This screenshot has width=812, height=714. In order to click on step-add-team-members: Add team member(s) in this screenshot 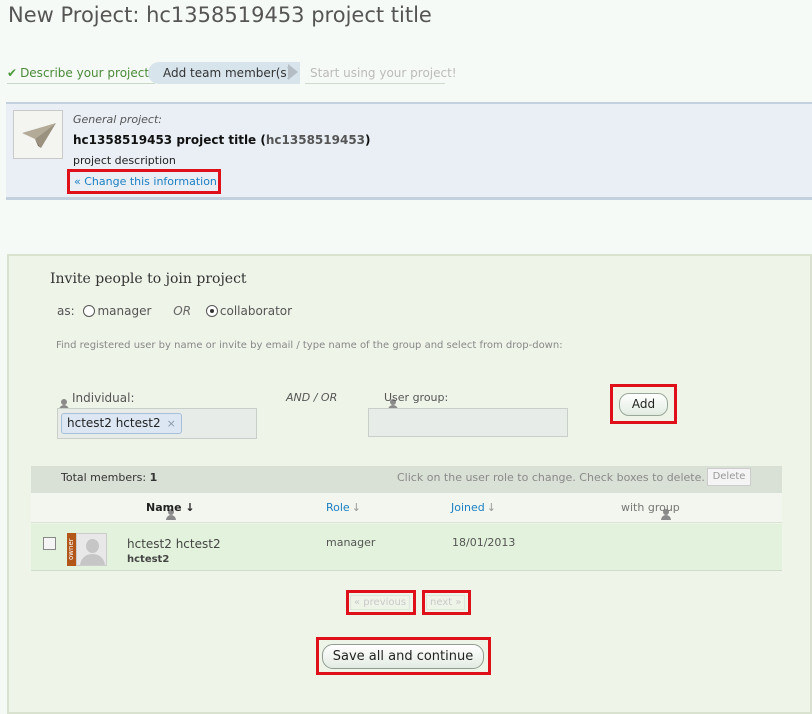, I will do `click(224, 73)`.